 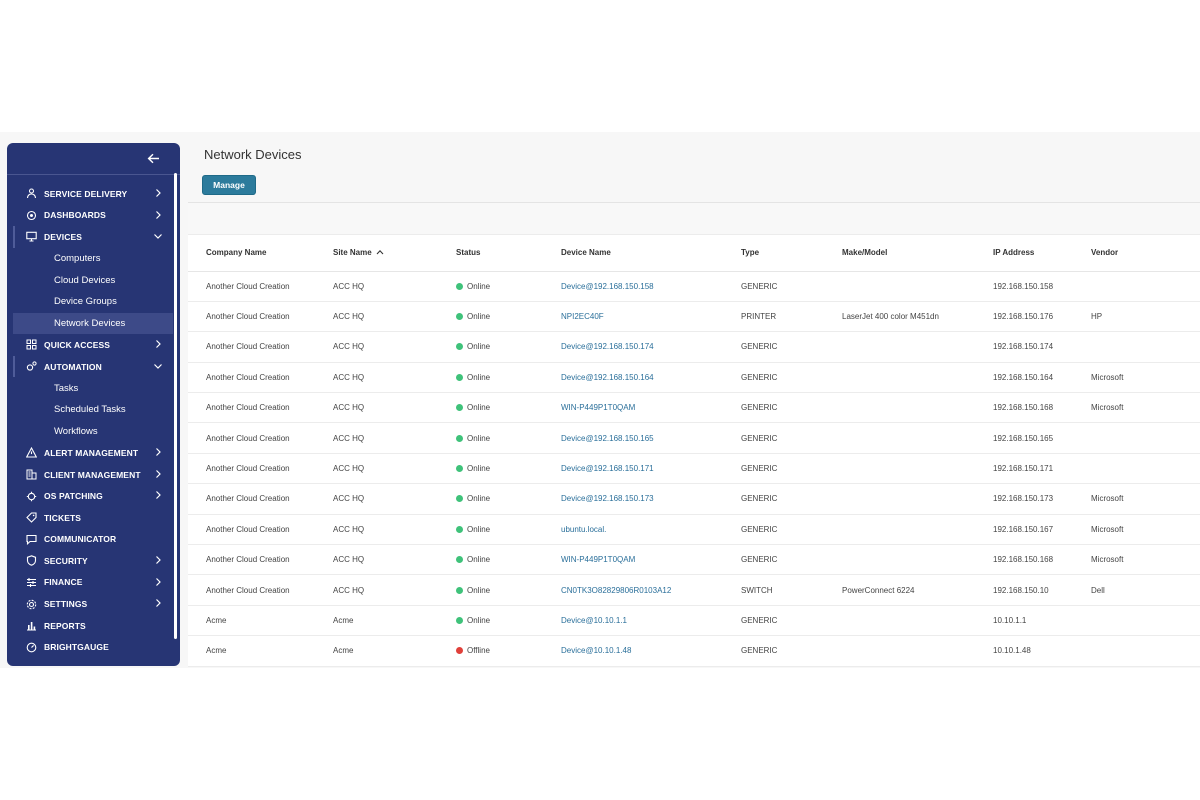 I want to click on sidebar-item-quick-access: QUICK ACCESS, so click(x=90, y=345).